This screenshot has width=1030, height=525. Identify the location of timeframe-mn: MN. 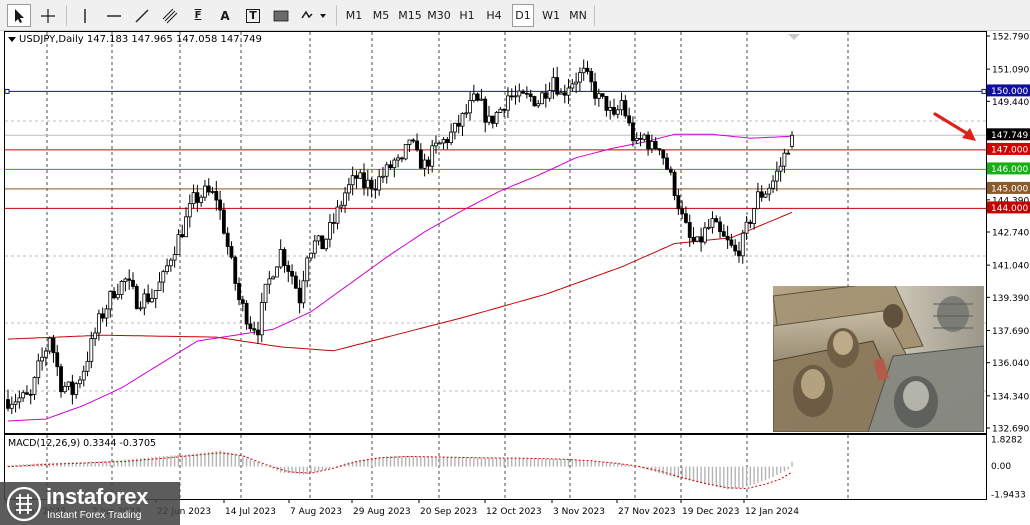
(578, 15).